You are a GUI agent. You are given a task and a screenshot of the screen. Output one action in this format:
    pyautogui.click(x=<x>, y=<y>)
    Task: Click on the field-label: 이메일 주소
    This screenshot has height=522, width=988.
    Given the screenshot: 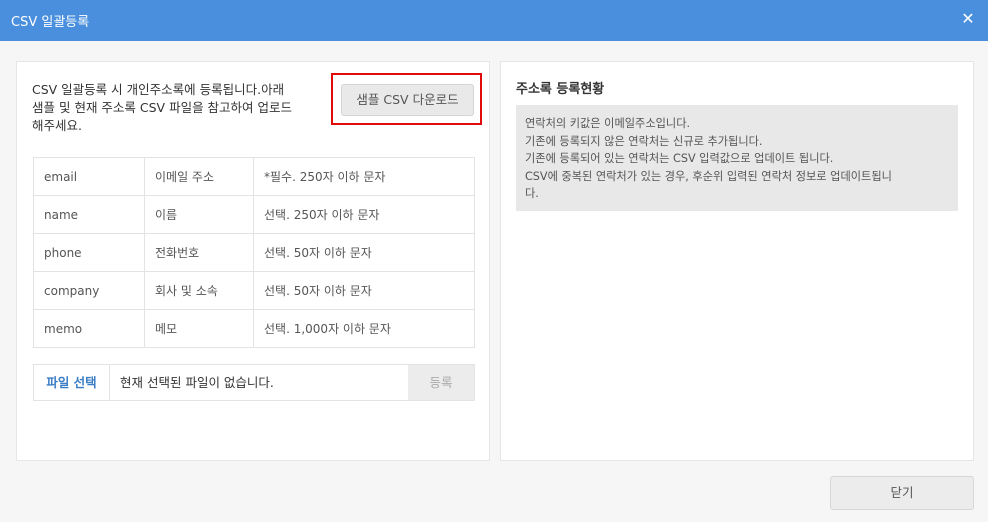 What is the action you would take?
    pyautogui.click(x=199, y=176)
    